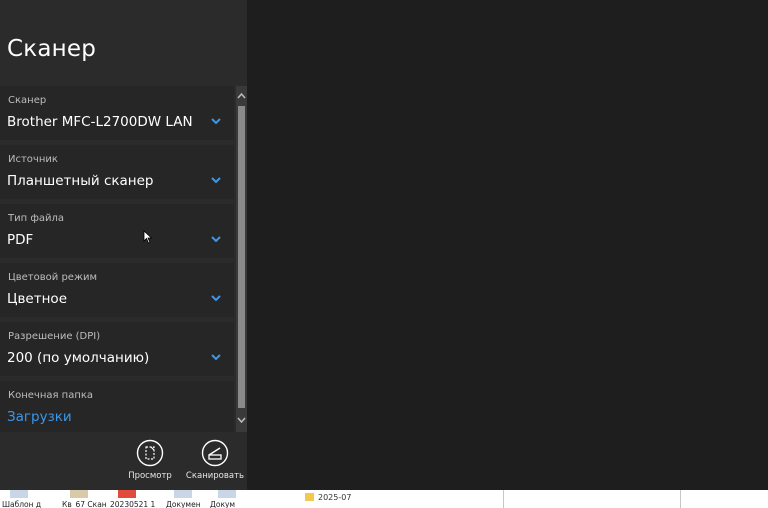 The width and height of the screenshot is (768, 508). Describe the element at coordinates (223, 504) in the screenshot. I see `taskbar-item-label: Докум` at that location.